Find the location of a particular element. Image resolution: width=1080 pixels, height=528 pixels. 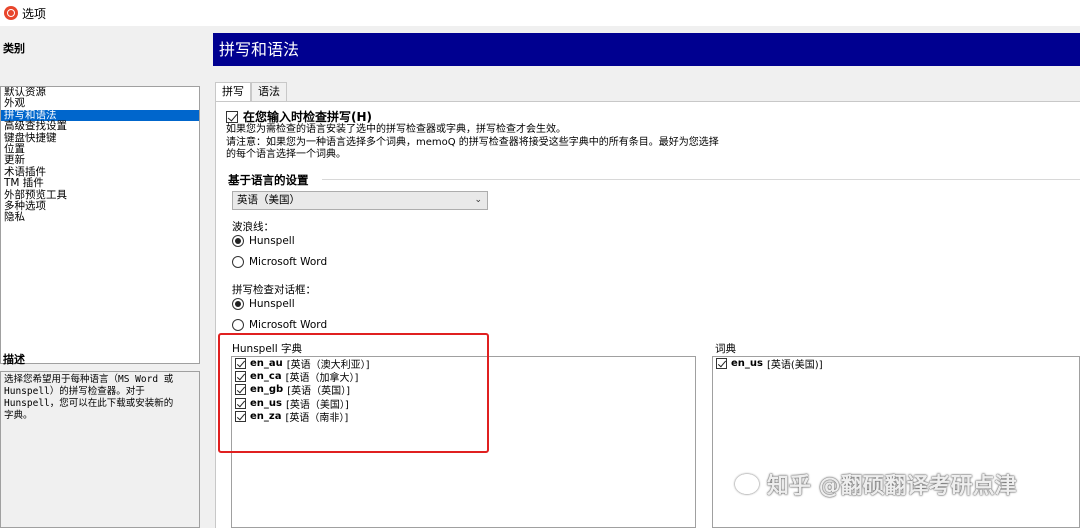

dialog-option-word: Microsoft Word is located at coordinates (279, 325).